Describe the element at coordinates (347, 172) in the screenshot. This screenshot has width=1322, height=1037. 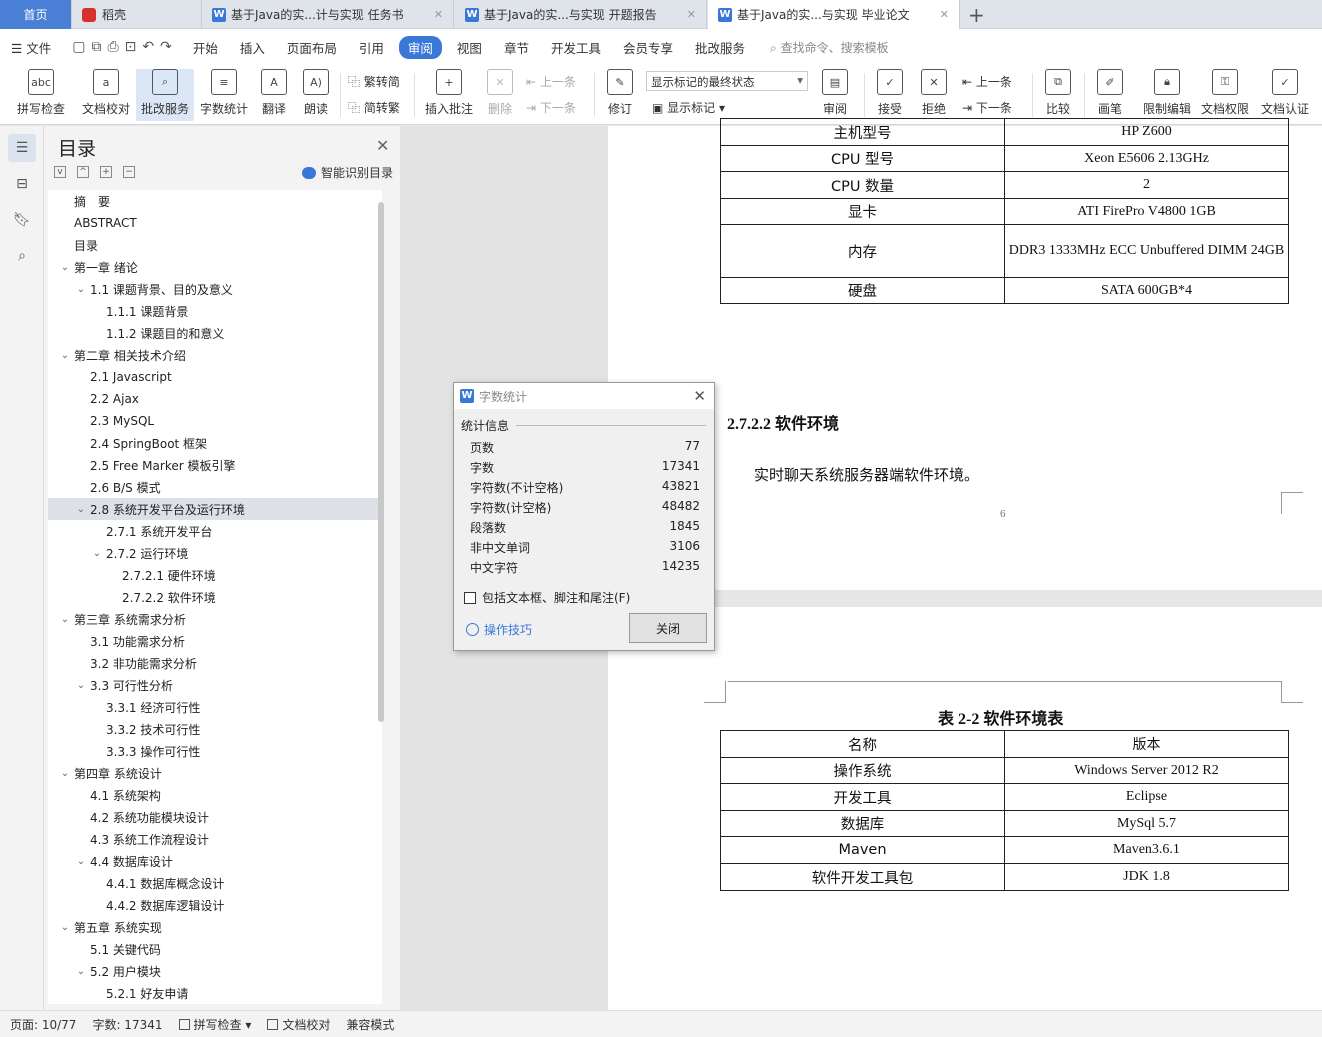
I see `smart-toc-button: 智能识别目录` at that location.